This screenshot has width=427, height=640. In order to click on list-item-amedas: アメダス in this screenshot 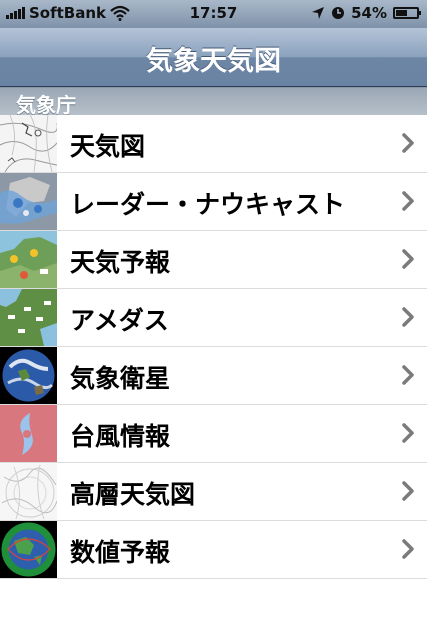, I will do `click(213, 318)`.